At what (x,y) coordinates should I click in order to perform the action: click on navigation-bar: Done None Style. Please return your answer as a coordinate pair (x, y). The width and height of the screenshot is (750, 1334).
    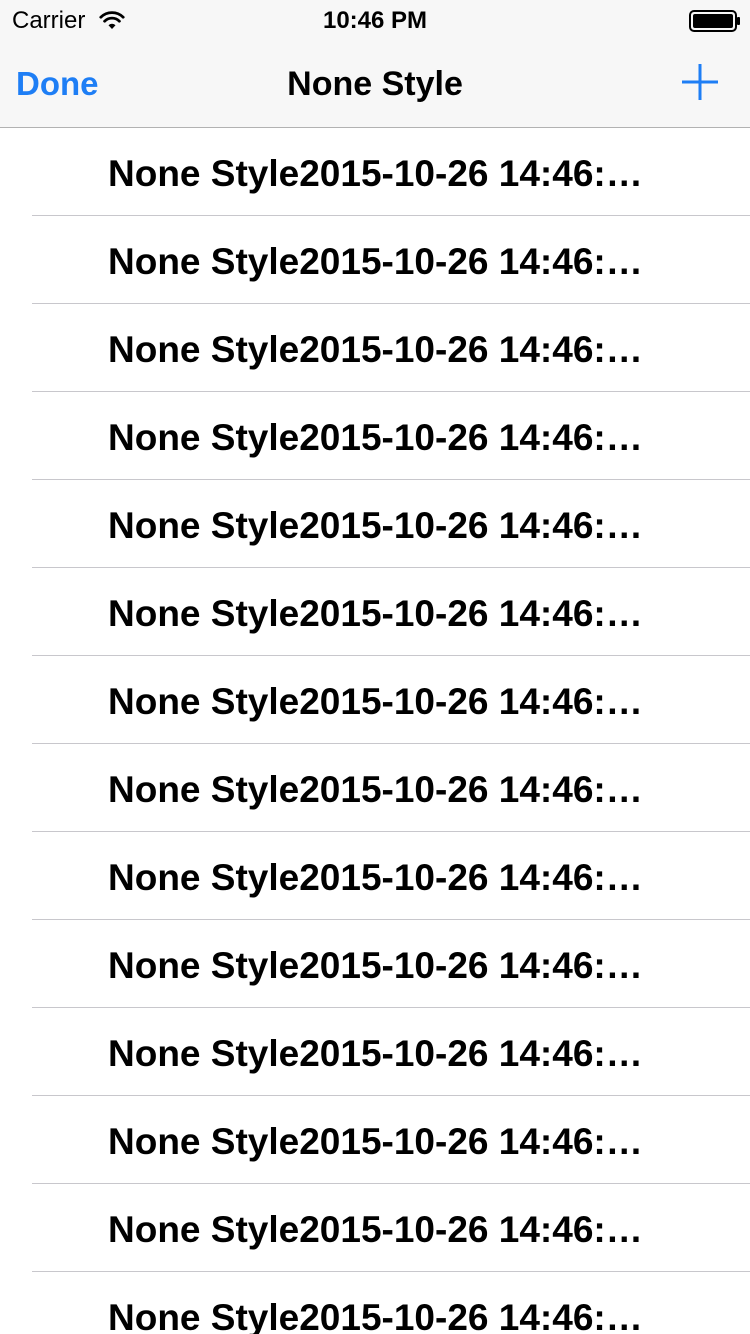
    Looking at the image, I should click on (375, 84).